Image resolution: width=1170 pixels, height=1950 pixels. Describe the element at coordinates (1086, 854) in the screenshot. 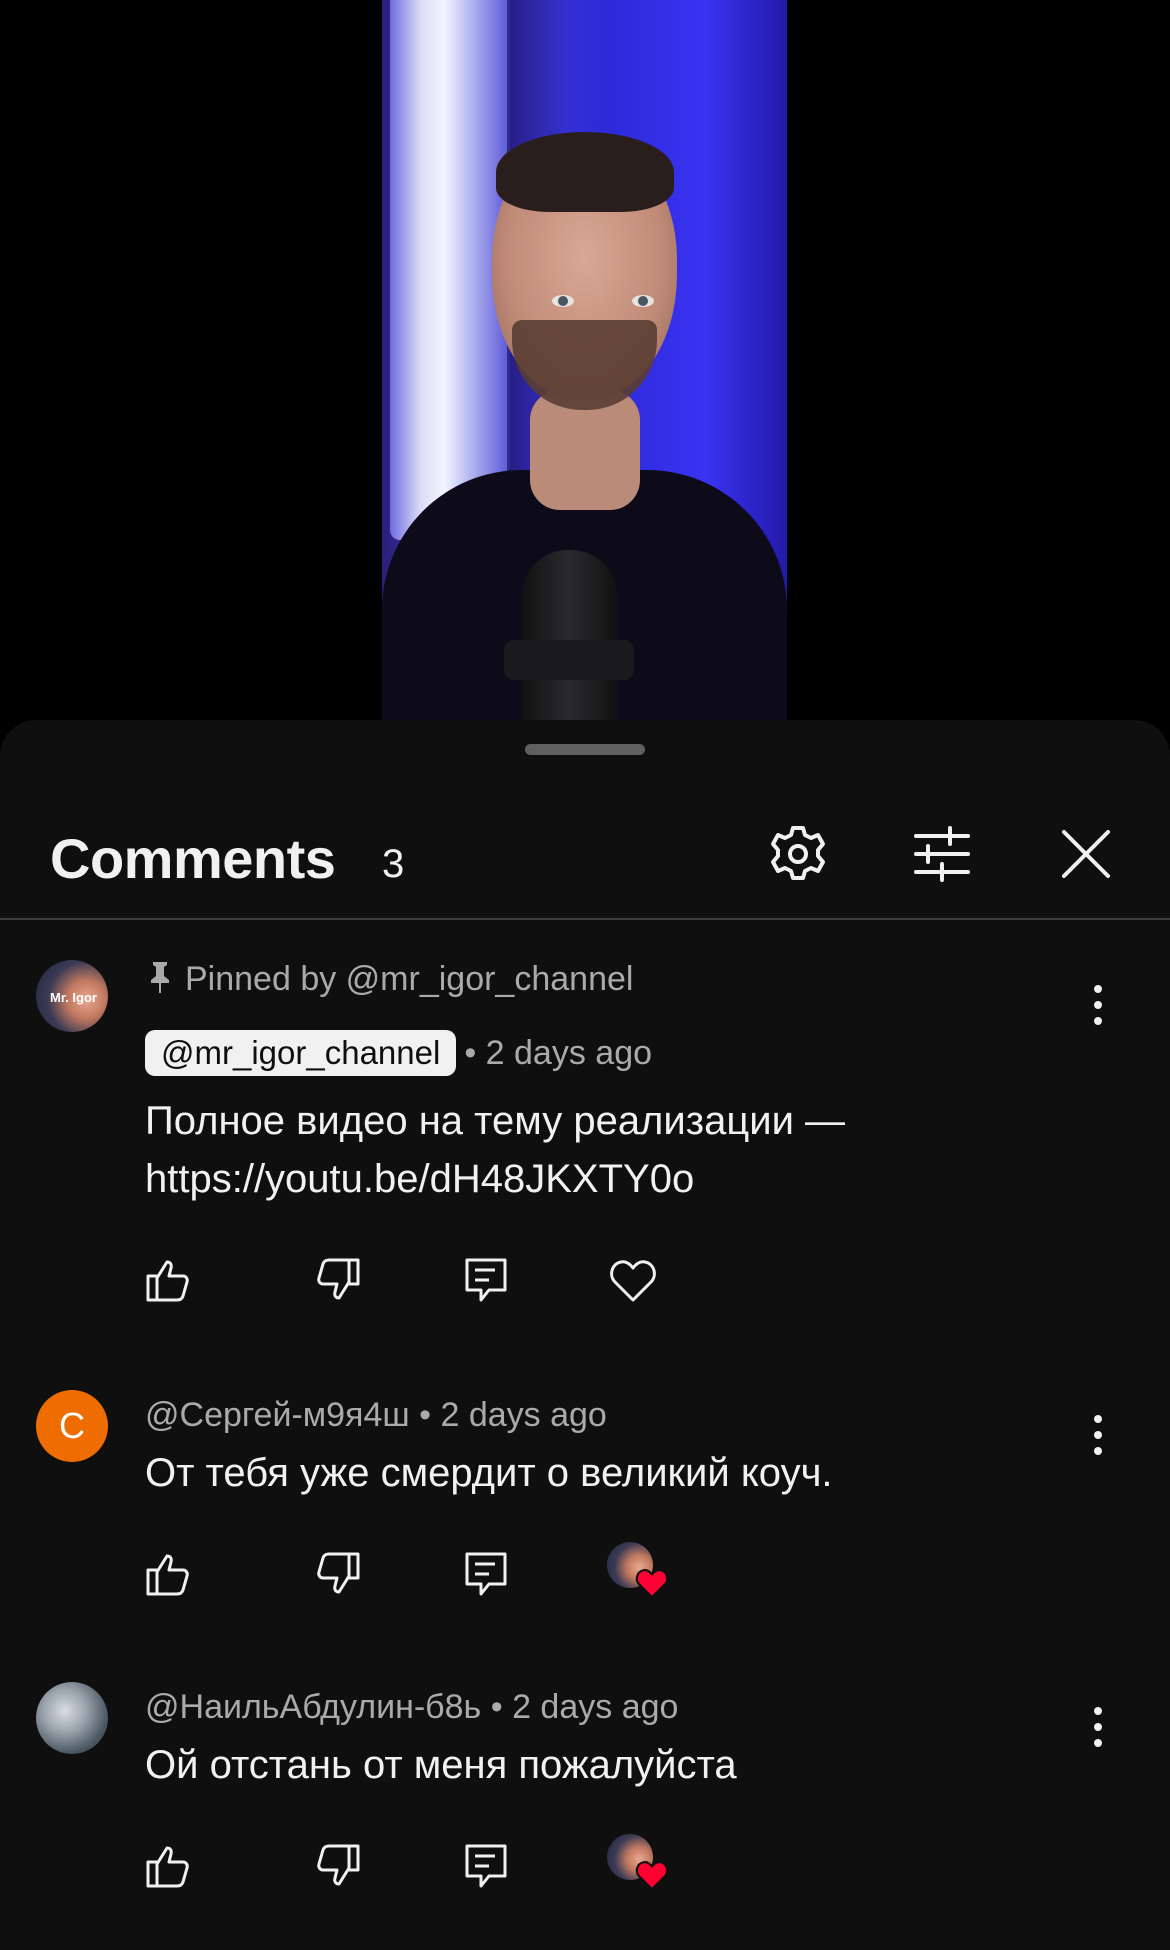

I see `close-icon` at that location.